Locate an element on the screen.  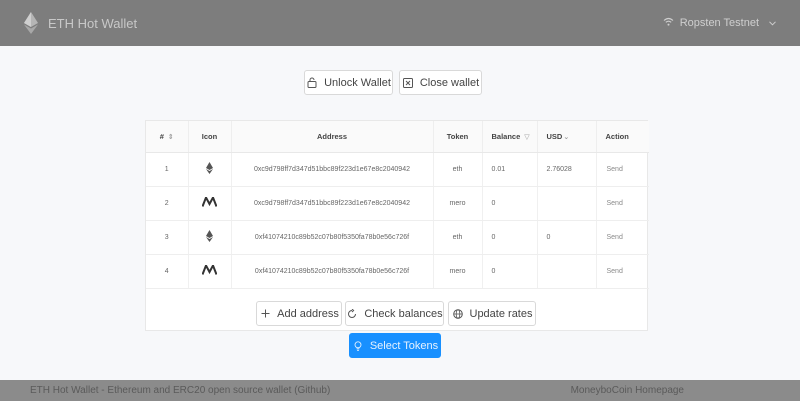
column-header-usd: USD⌄ is located at coordinates (567, 137).